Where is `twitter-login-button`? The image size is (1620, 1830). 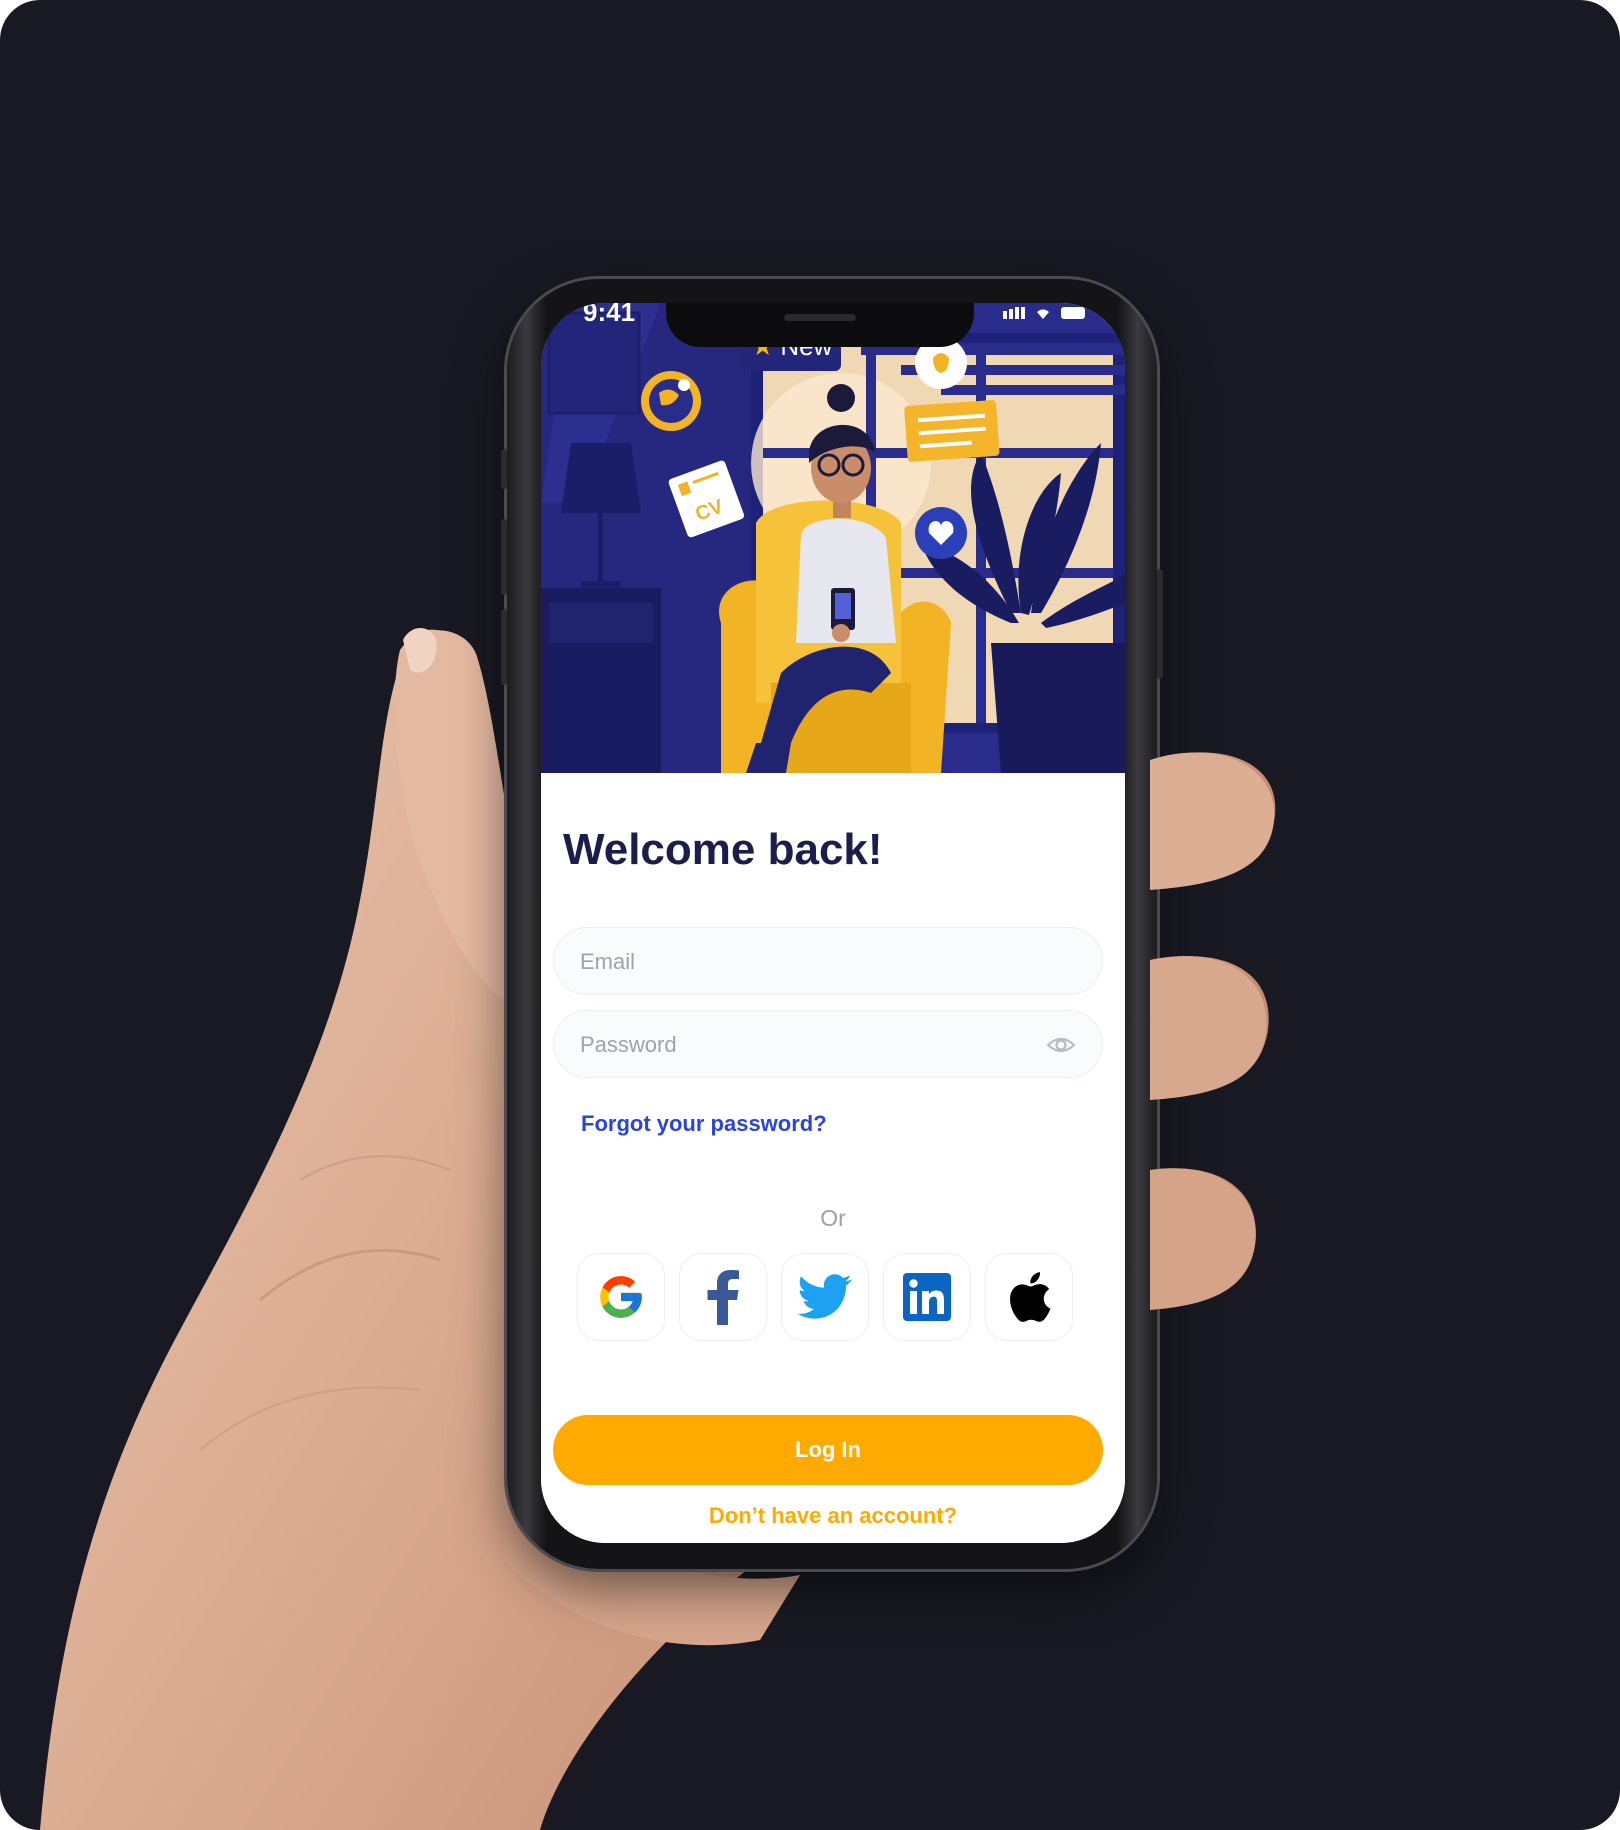 twitter-login-button is located at coordinates (825, 1297).